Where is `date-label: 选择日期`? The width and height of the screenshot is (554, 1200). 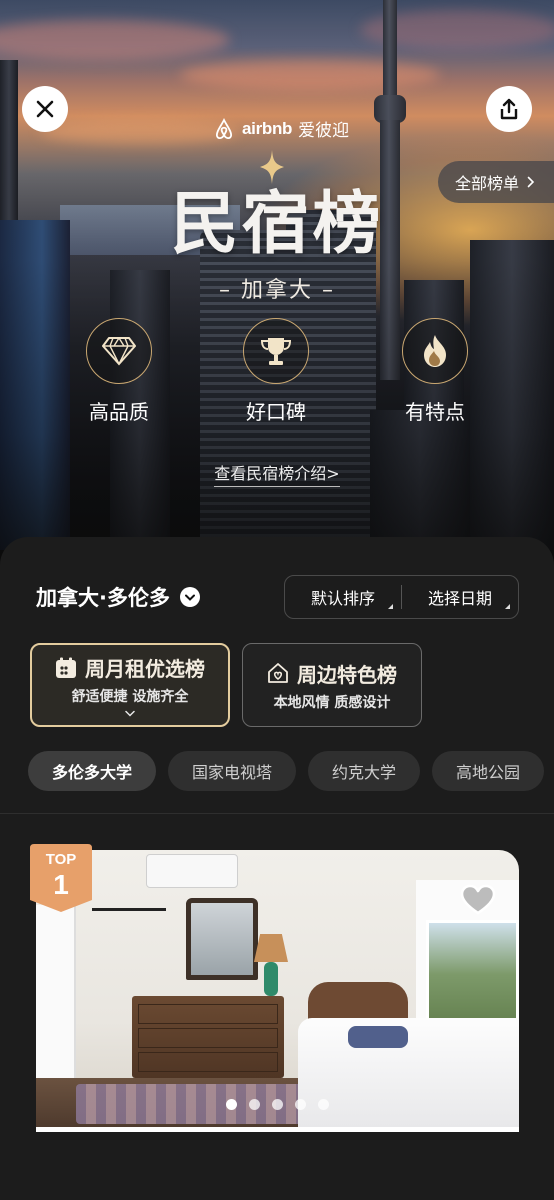 date-label: 选择日期 is located at coordinates (459, 598).